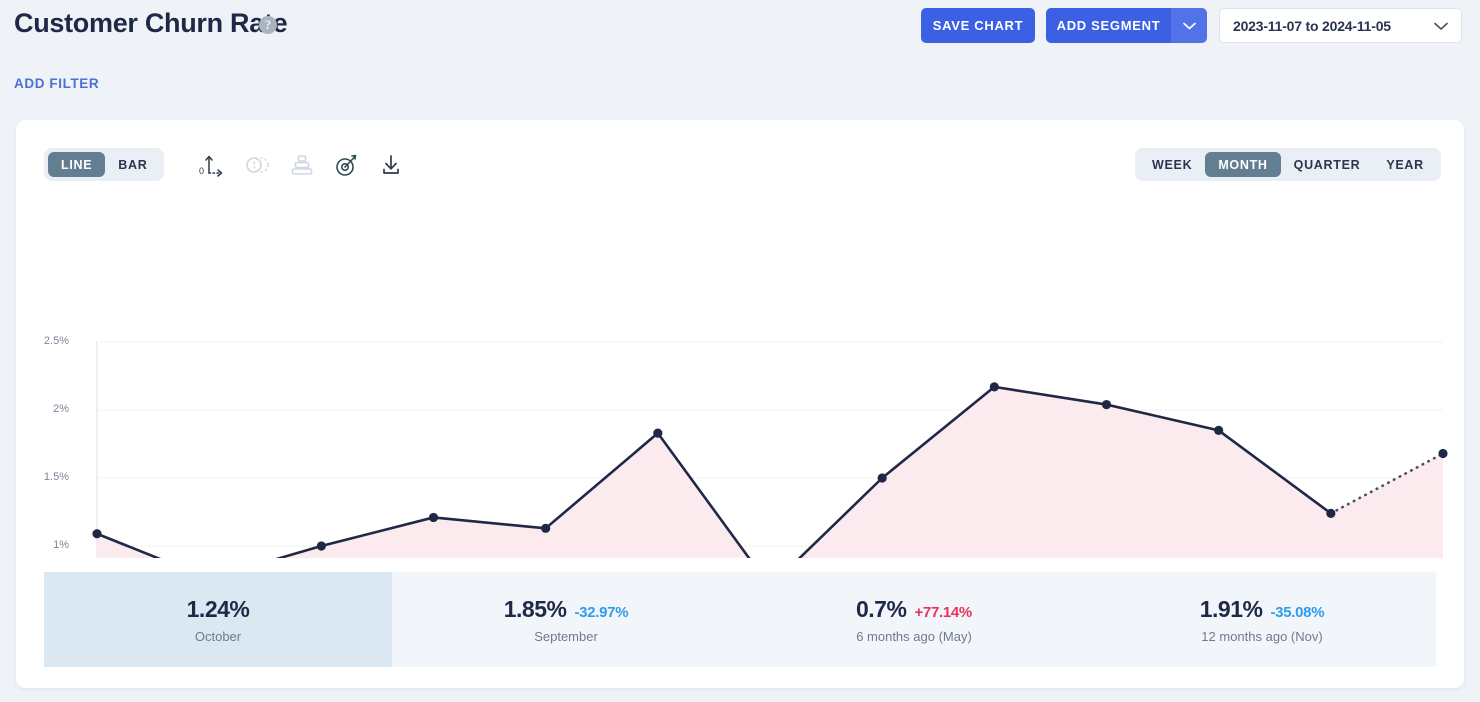 The height and width of the screenshot is (702, 1480). Describe the element at coordinates (1312, 25) in the screenshot. I see `date-range-value: 2023-11-07 to 2024-11-05` at that location.